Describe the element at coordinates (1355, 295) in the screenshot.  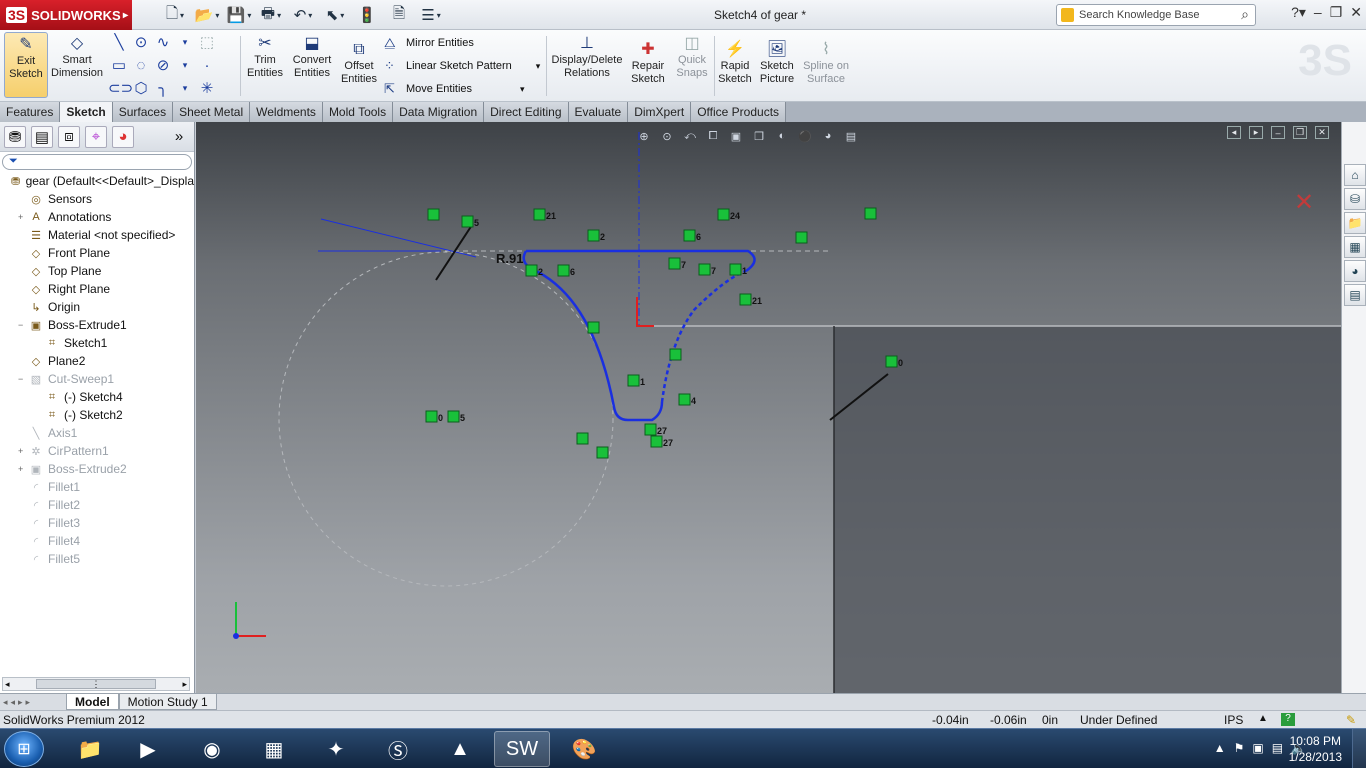
I see `custom-properties-icon: ▤` at that location.